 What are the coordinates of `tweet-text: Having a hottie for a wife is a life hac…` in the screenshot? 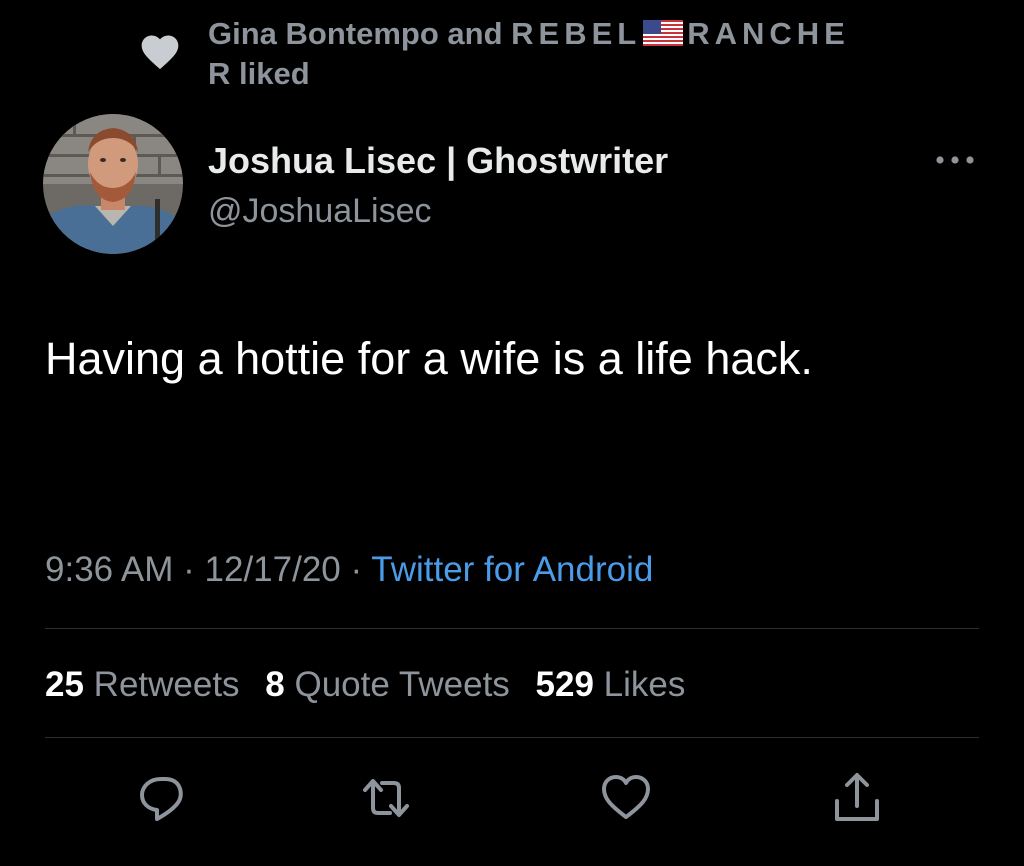 It's located at (429, 358).